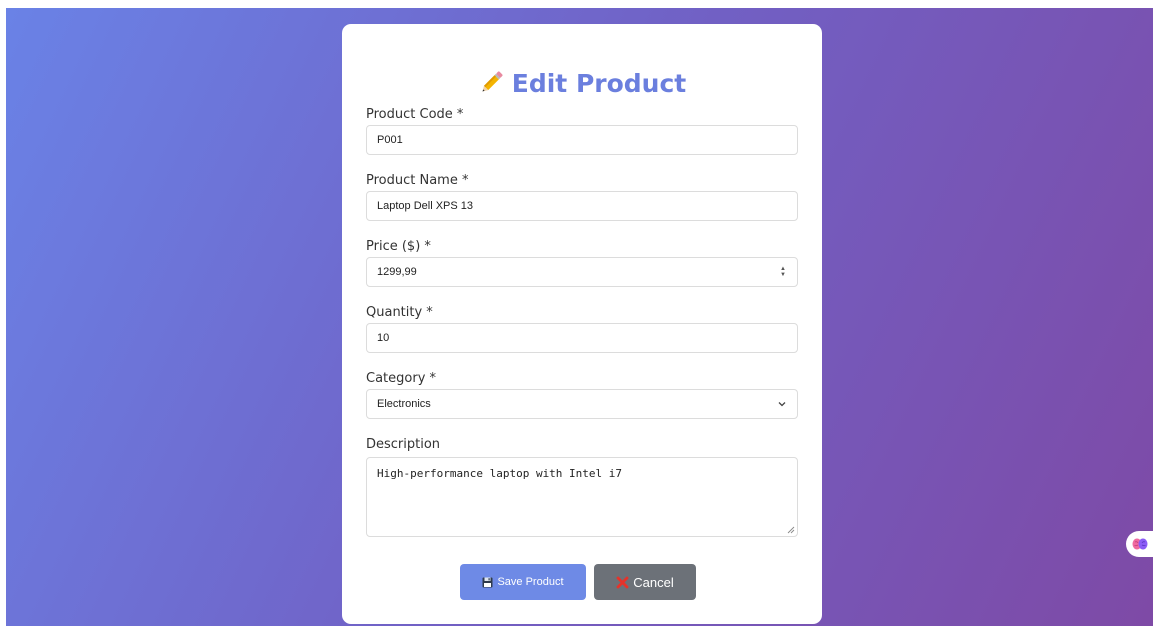 Image resolution: width=1153 pixels, height=626 pixels. What do you see at coordinates (791, 530) in the screenshot?
I see `resize-handle-icon` at bounding box center [791, 530].